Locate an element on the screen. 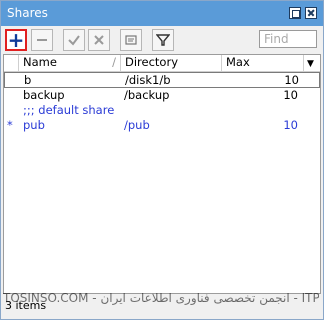  table-row: backup /backup 10 is located at coordinates (162, 96).